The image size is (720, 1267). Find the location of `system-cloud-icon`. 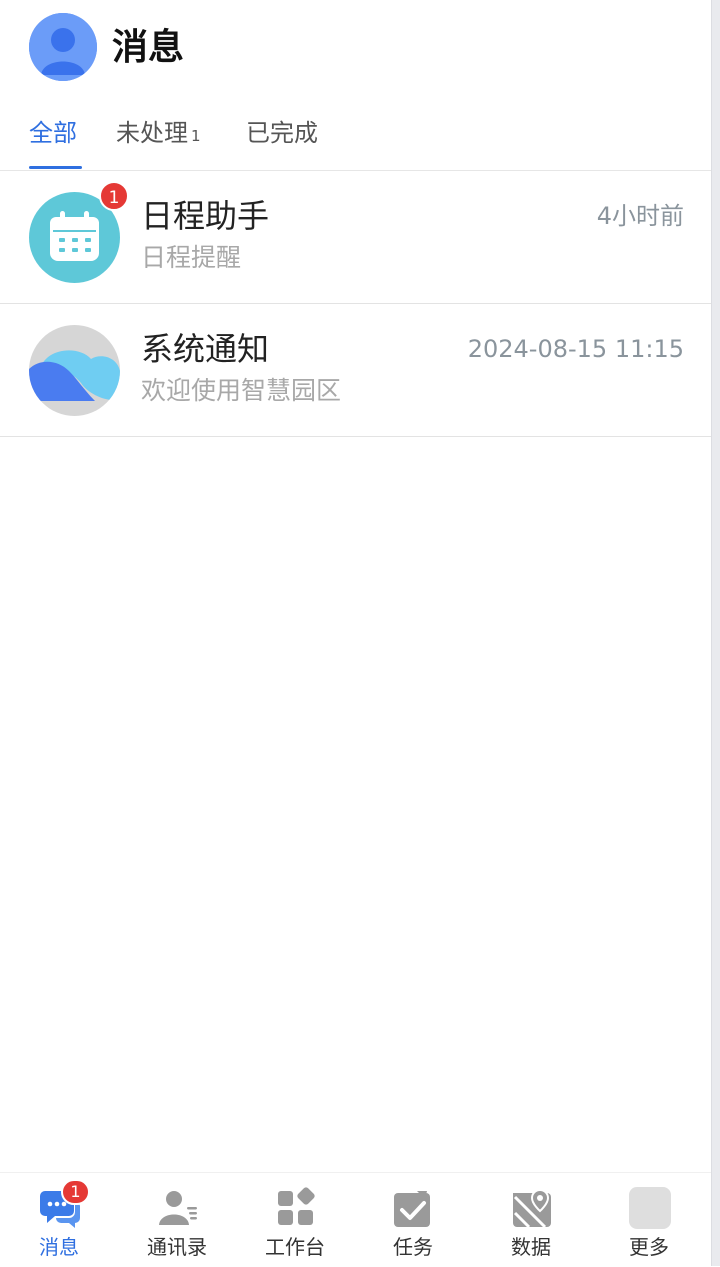

system-cloud-icon is located at coordinates (74, 370).